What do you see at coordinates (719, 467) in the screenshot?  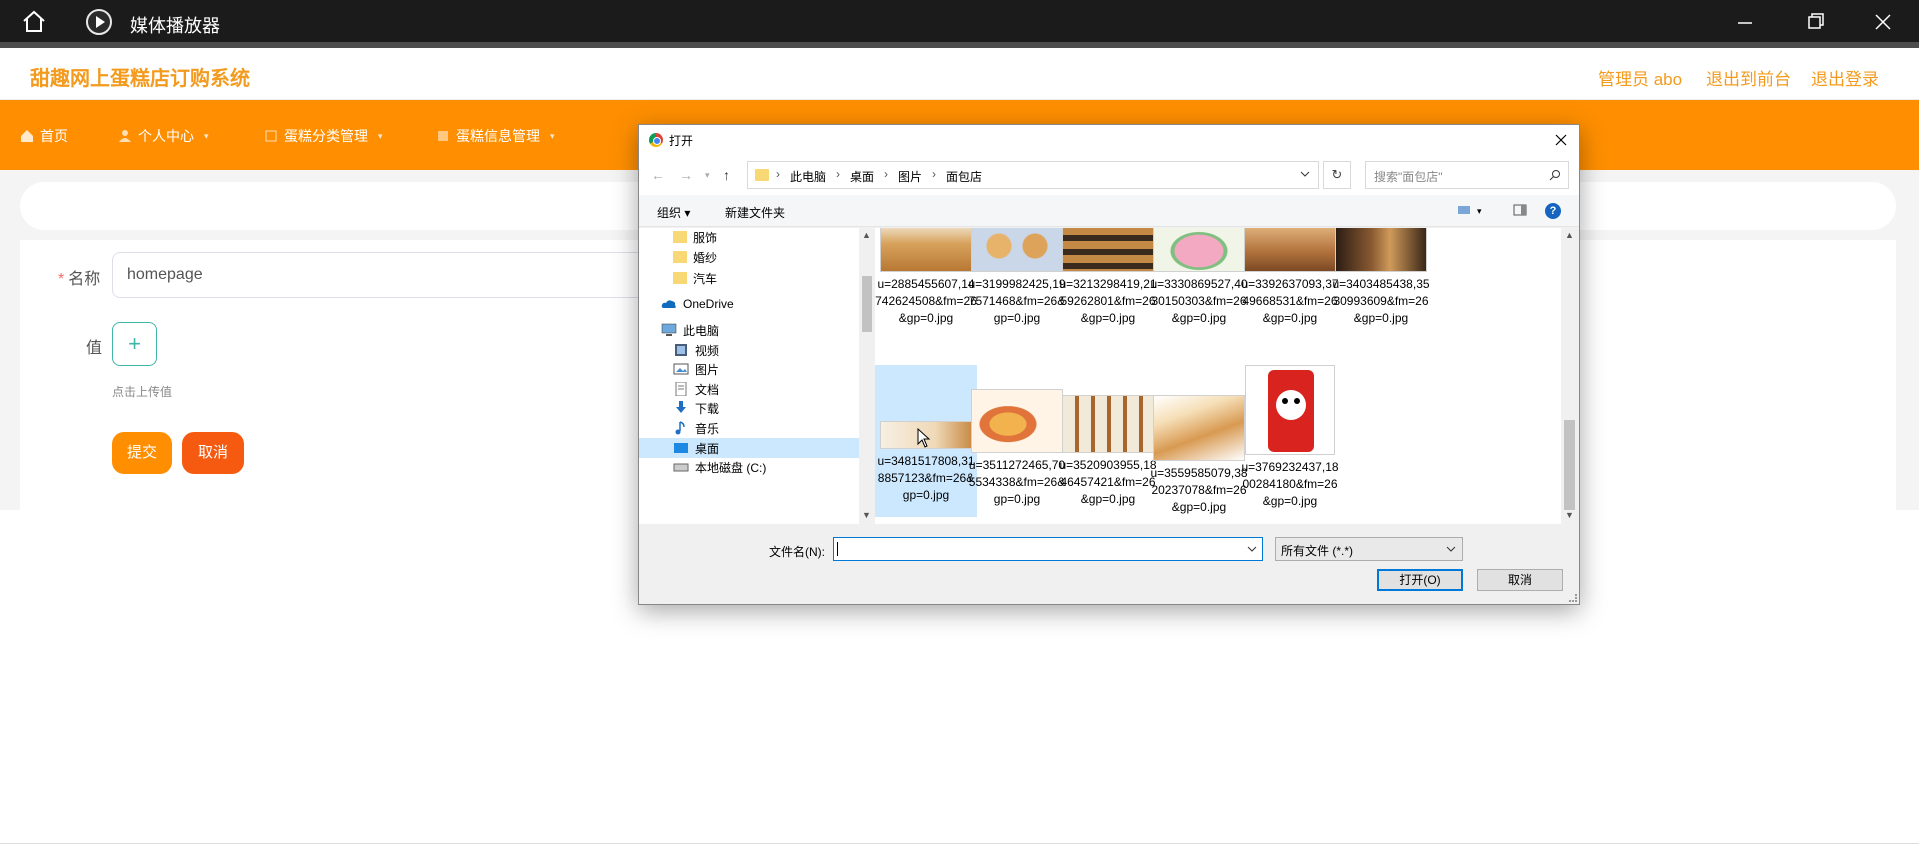 I see `tree-item-local-disk: 本地磁盘 (C:)` at bounding box center [719, 467].